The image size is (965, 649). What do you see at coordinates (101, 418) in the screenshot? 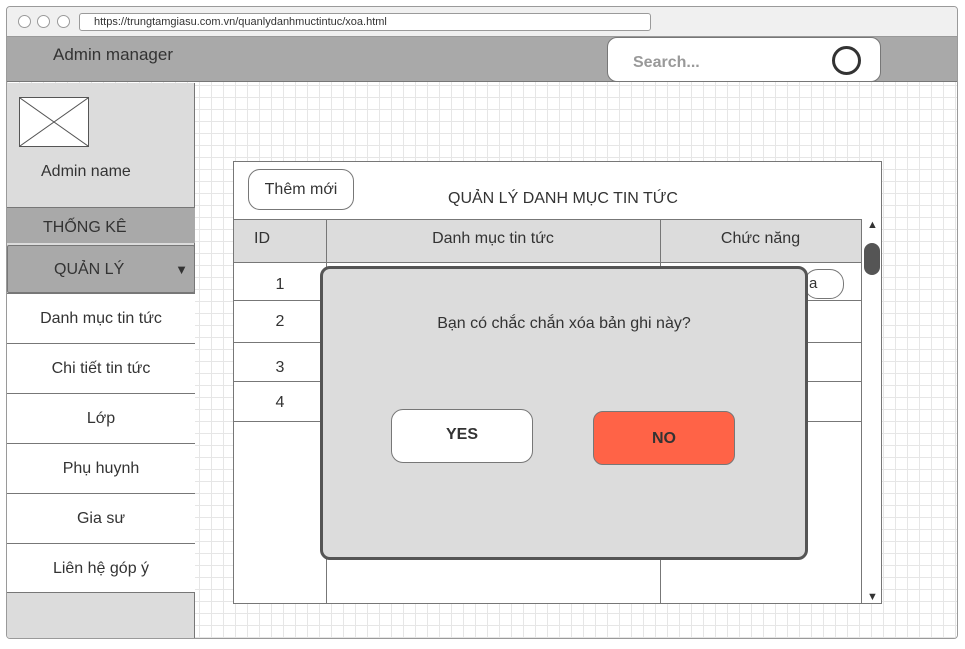
I see `sidebar-item-class: Lớp` at bounding box center [101, 418].